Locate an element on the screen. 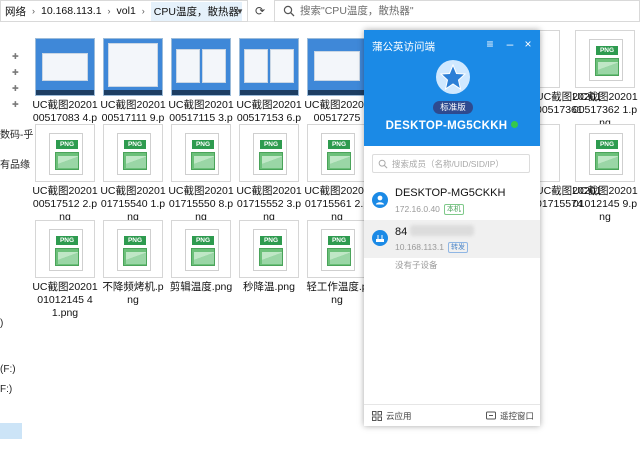 This screenshot has height=450, width=640. file-item: UC截图2020100517275 is located at coordinates (337, 81).